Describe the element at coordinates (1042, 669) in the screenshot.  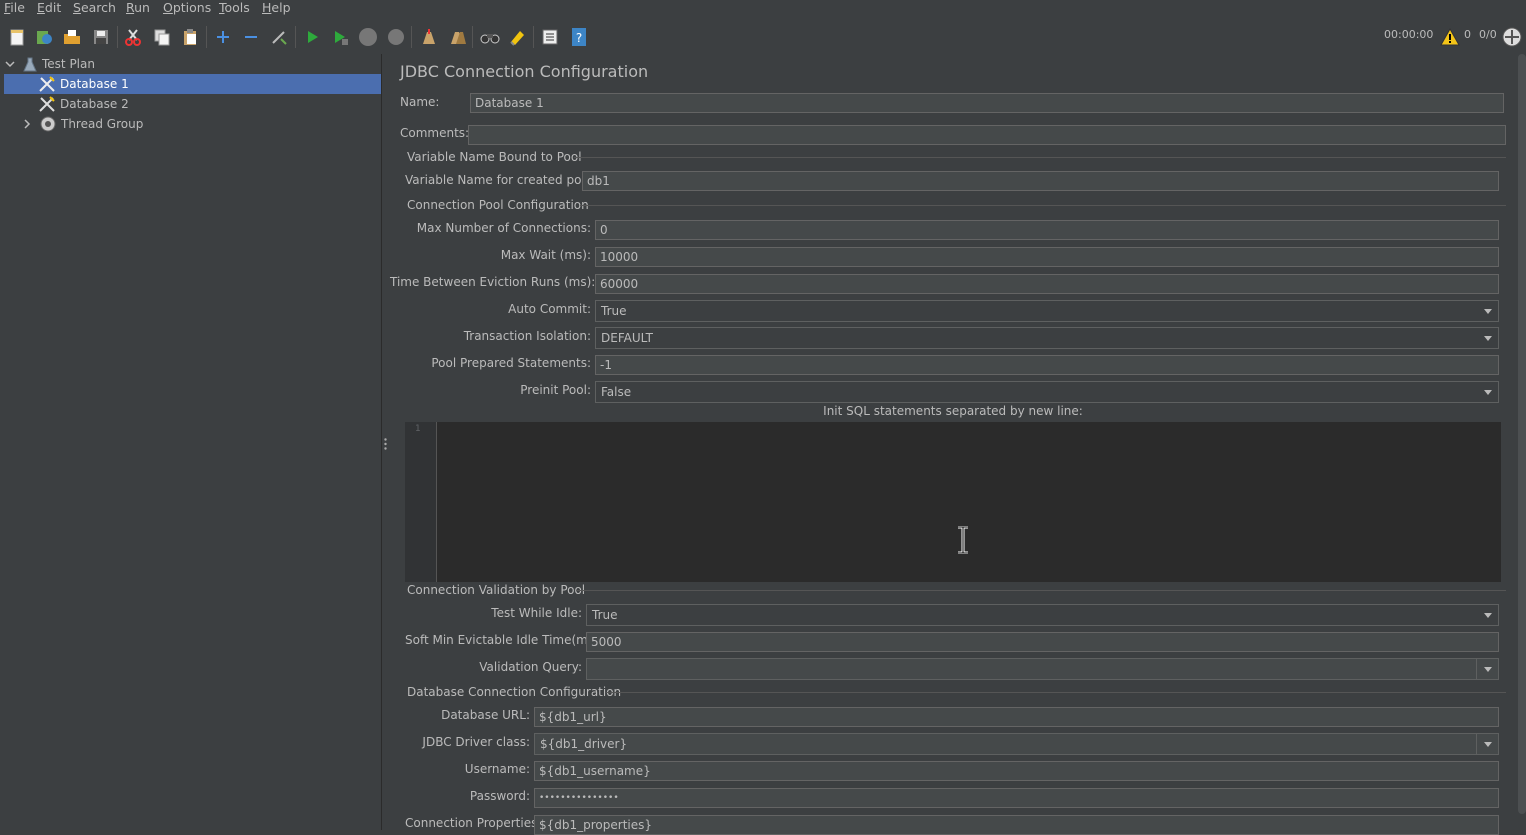
I see `validation-query-select` at that location.